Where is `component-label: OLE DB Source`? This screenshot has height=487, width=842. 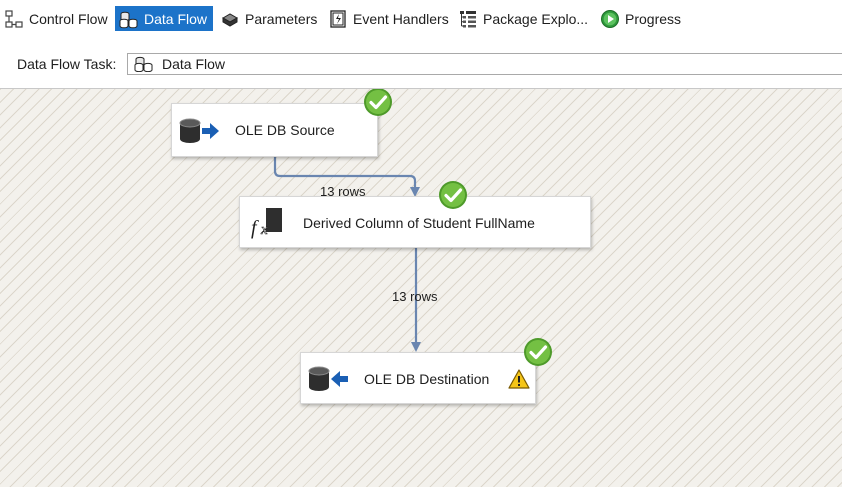
component-label: OLE DB Source is located at coordinates (285, 130).